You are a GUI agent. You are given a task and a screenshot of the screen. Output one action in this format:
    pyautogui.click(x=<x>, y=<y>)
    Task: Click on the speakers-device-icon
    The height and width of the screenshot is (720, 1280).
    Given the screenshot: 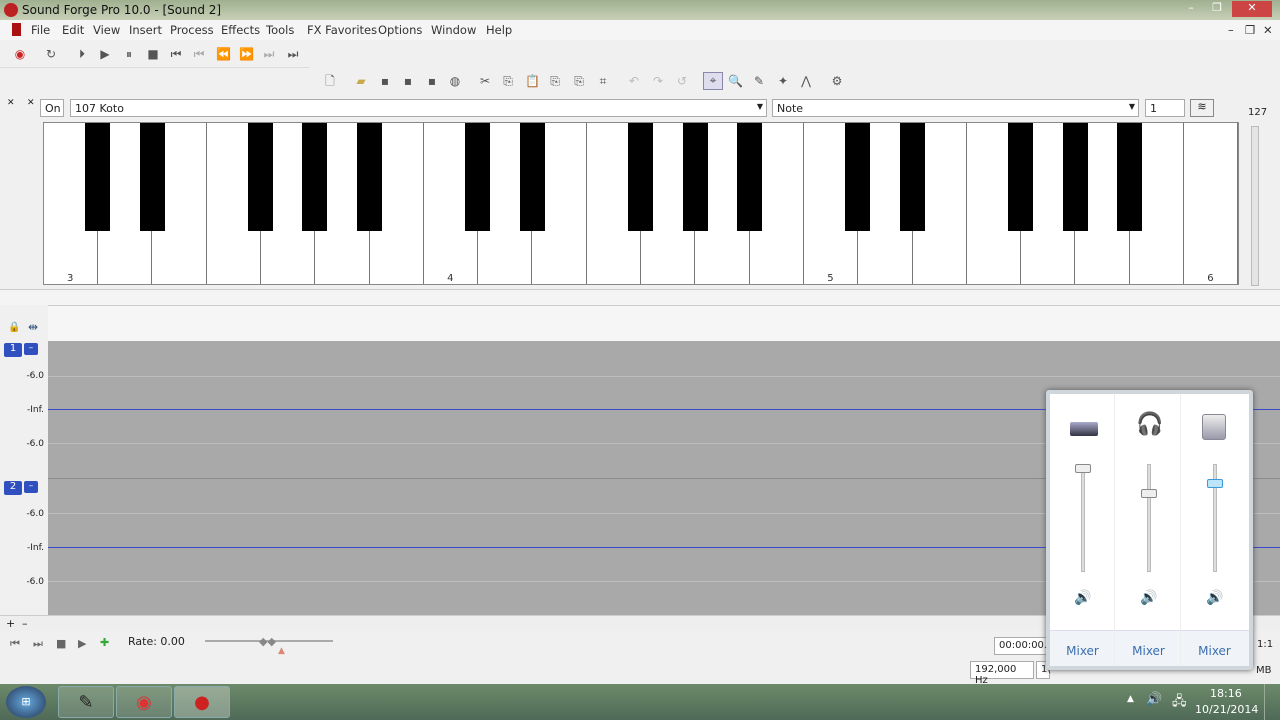 What is the action you would take?
    pyautogui.click(x=1084, y=429)
    